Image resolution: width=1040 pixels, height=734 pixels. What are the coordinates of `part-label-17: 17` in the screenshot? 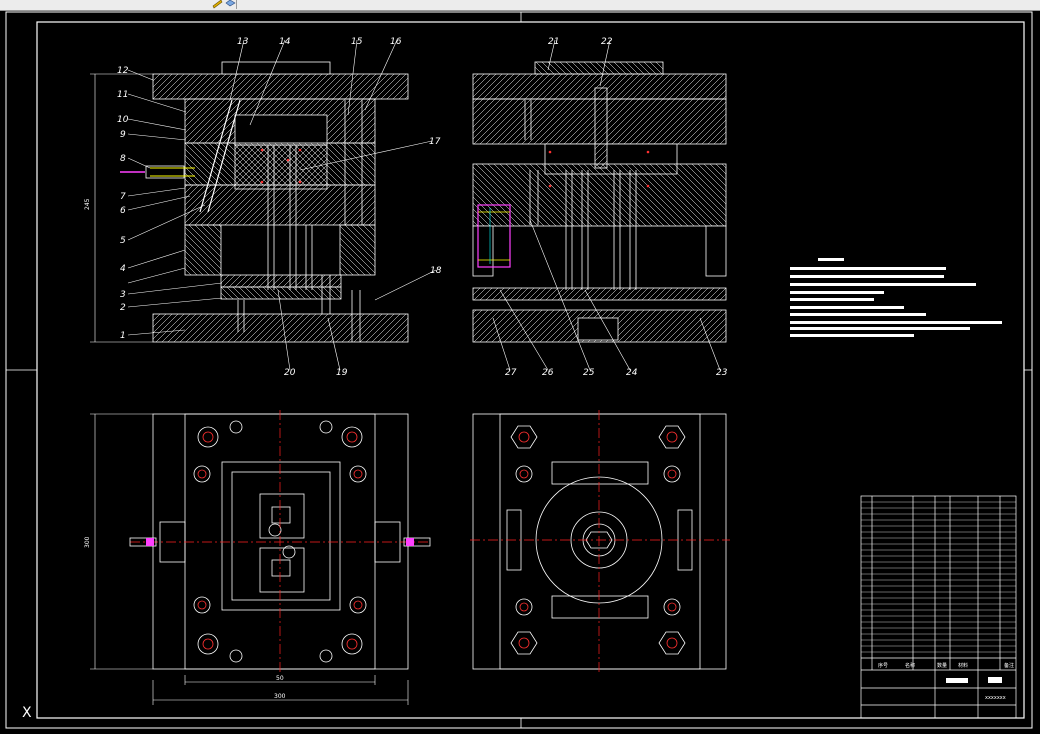 It's located at (435, 142).